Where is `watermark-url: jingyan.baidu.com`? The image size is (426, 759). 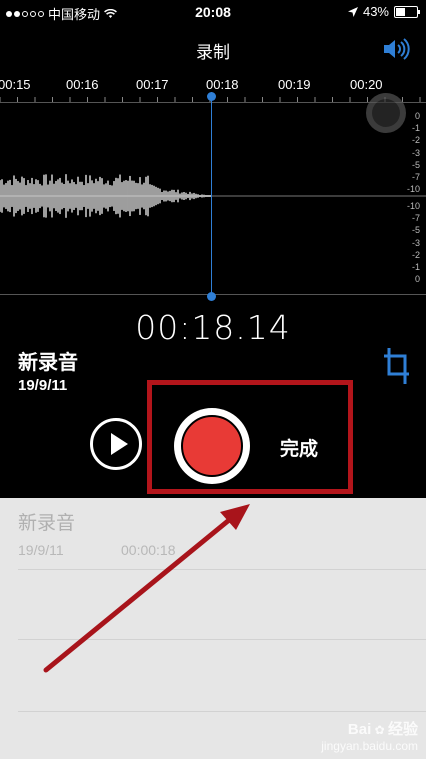
watermark-url: jingyan.baidu.com is located at coordinates (369, 746).